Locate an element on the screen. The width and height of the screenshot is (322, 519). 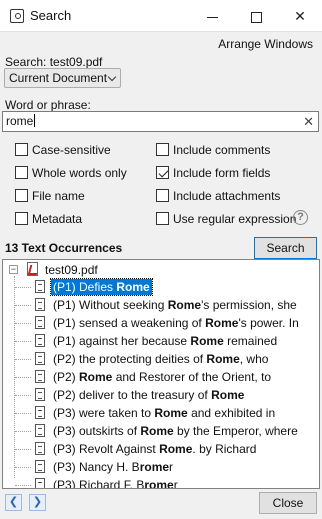
result-text: (P2) the protecting deities of Rome, who is located at coordinates (160, 359).